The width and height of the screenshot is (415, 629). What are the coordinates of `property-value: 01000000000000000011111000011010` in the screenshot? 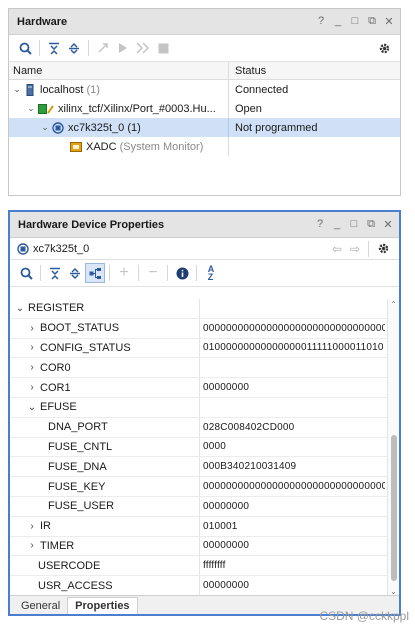 It's located at (292, 347).